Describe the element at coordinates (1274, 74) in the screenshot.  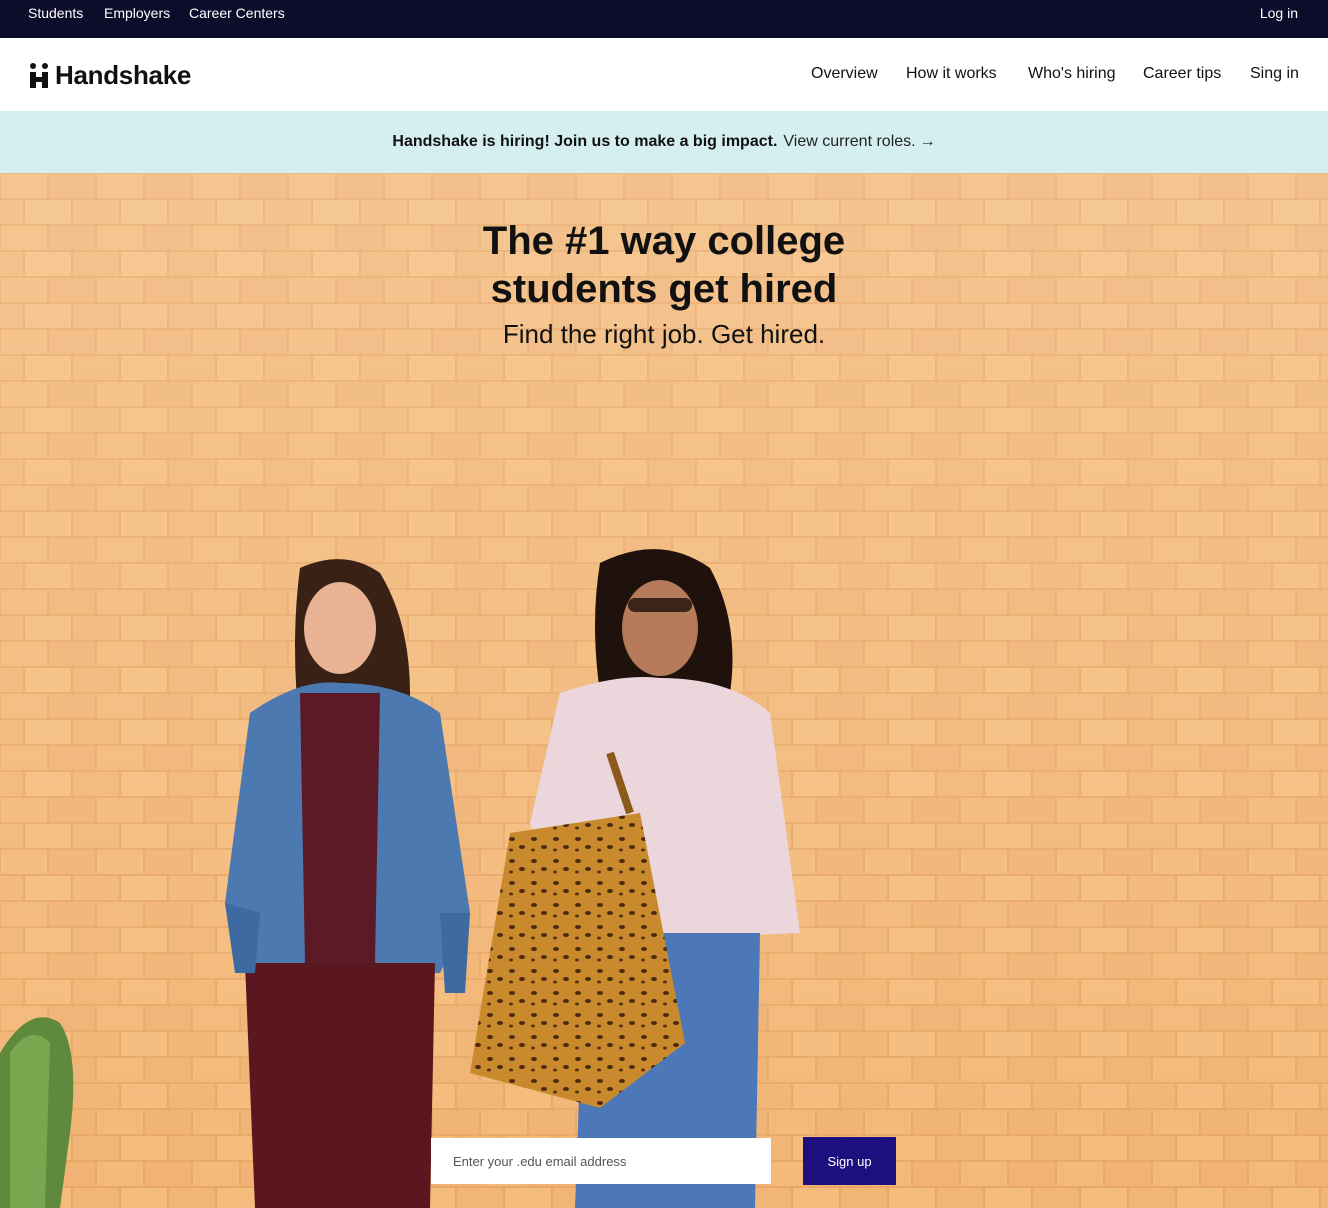
I see `nav-sign-in: Sing in` at that location.